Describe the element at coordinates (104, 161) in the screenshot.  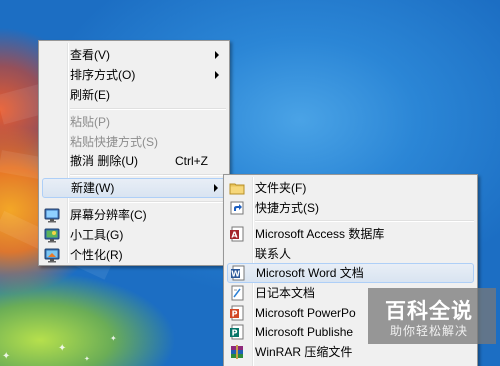
I see `menu-item-label: 撤消 删除(U)` at that location.